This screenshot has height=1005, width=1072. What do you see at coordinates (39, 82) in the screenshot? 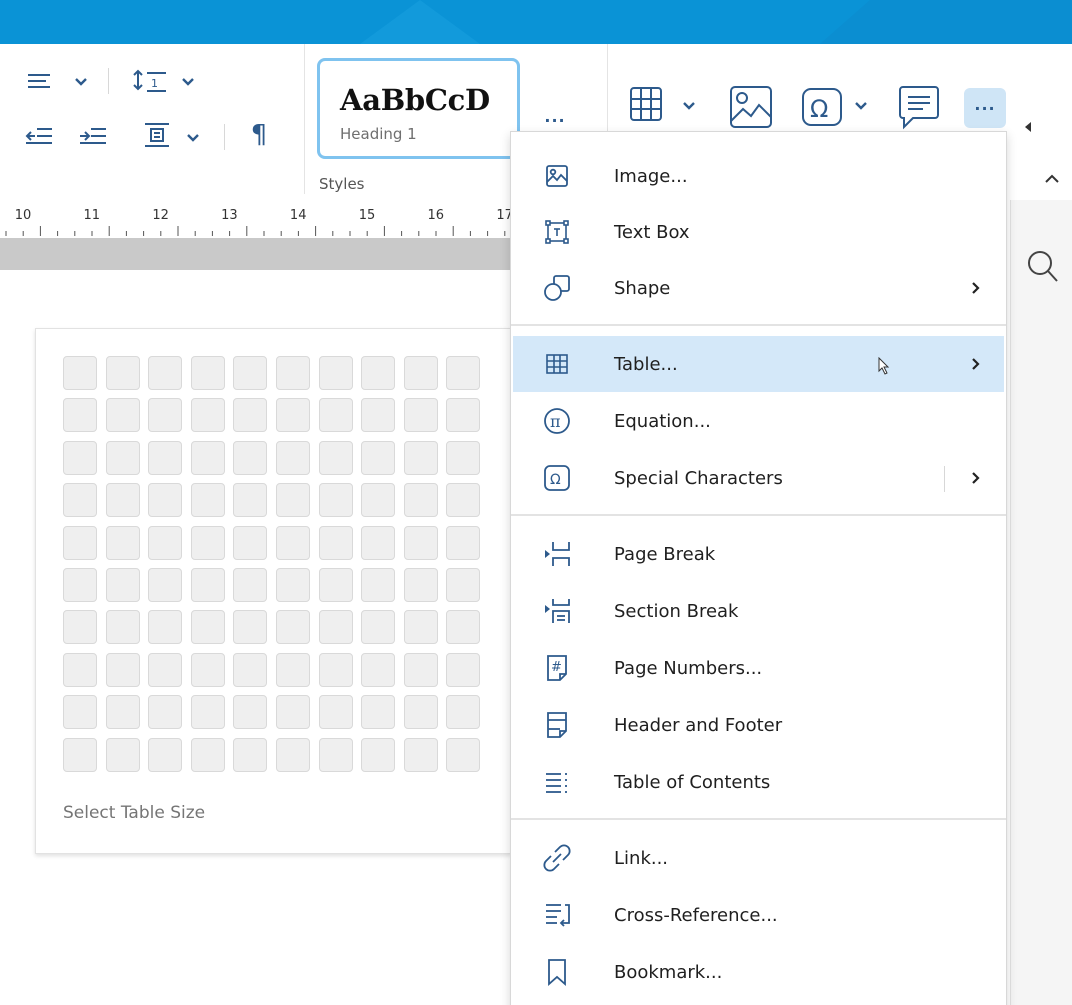
I see `align-left-button` at bounding box center [39, 82].